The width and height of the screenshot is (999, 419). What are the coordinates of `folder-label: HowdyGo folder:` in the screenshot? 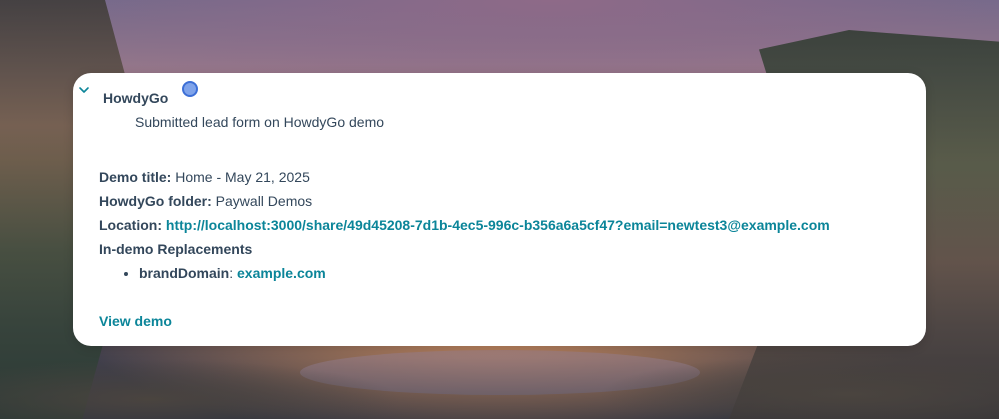 It's located at (155, 201).